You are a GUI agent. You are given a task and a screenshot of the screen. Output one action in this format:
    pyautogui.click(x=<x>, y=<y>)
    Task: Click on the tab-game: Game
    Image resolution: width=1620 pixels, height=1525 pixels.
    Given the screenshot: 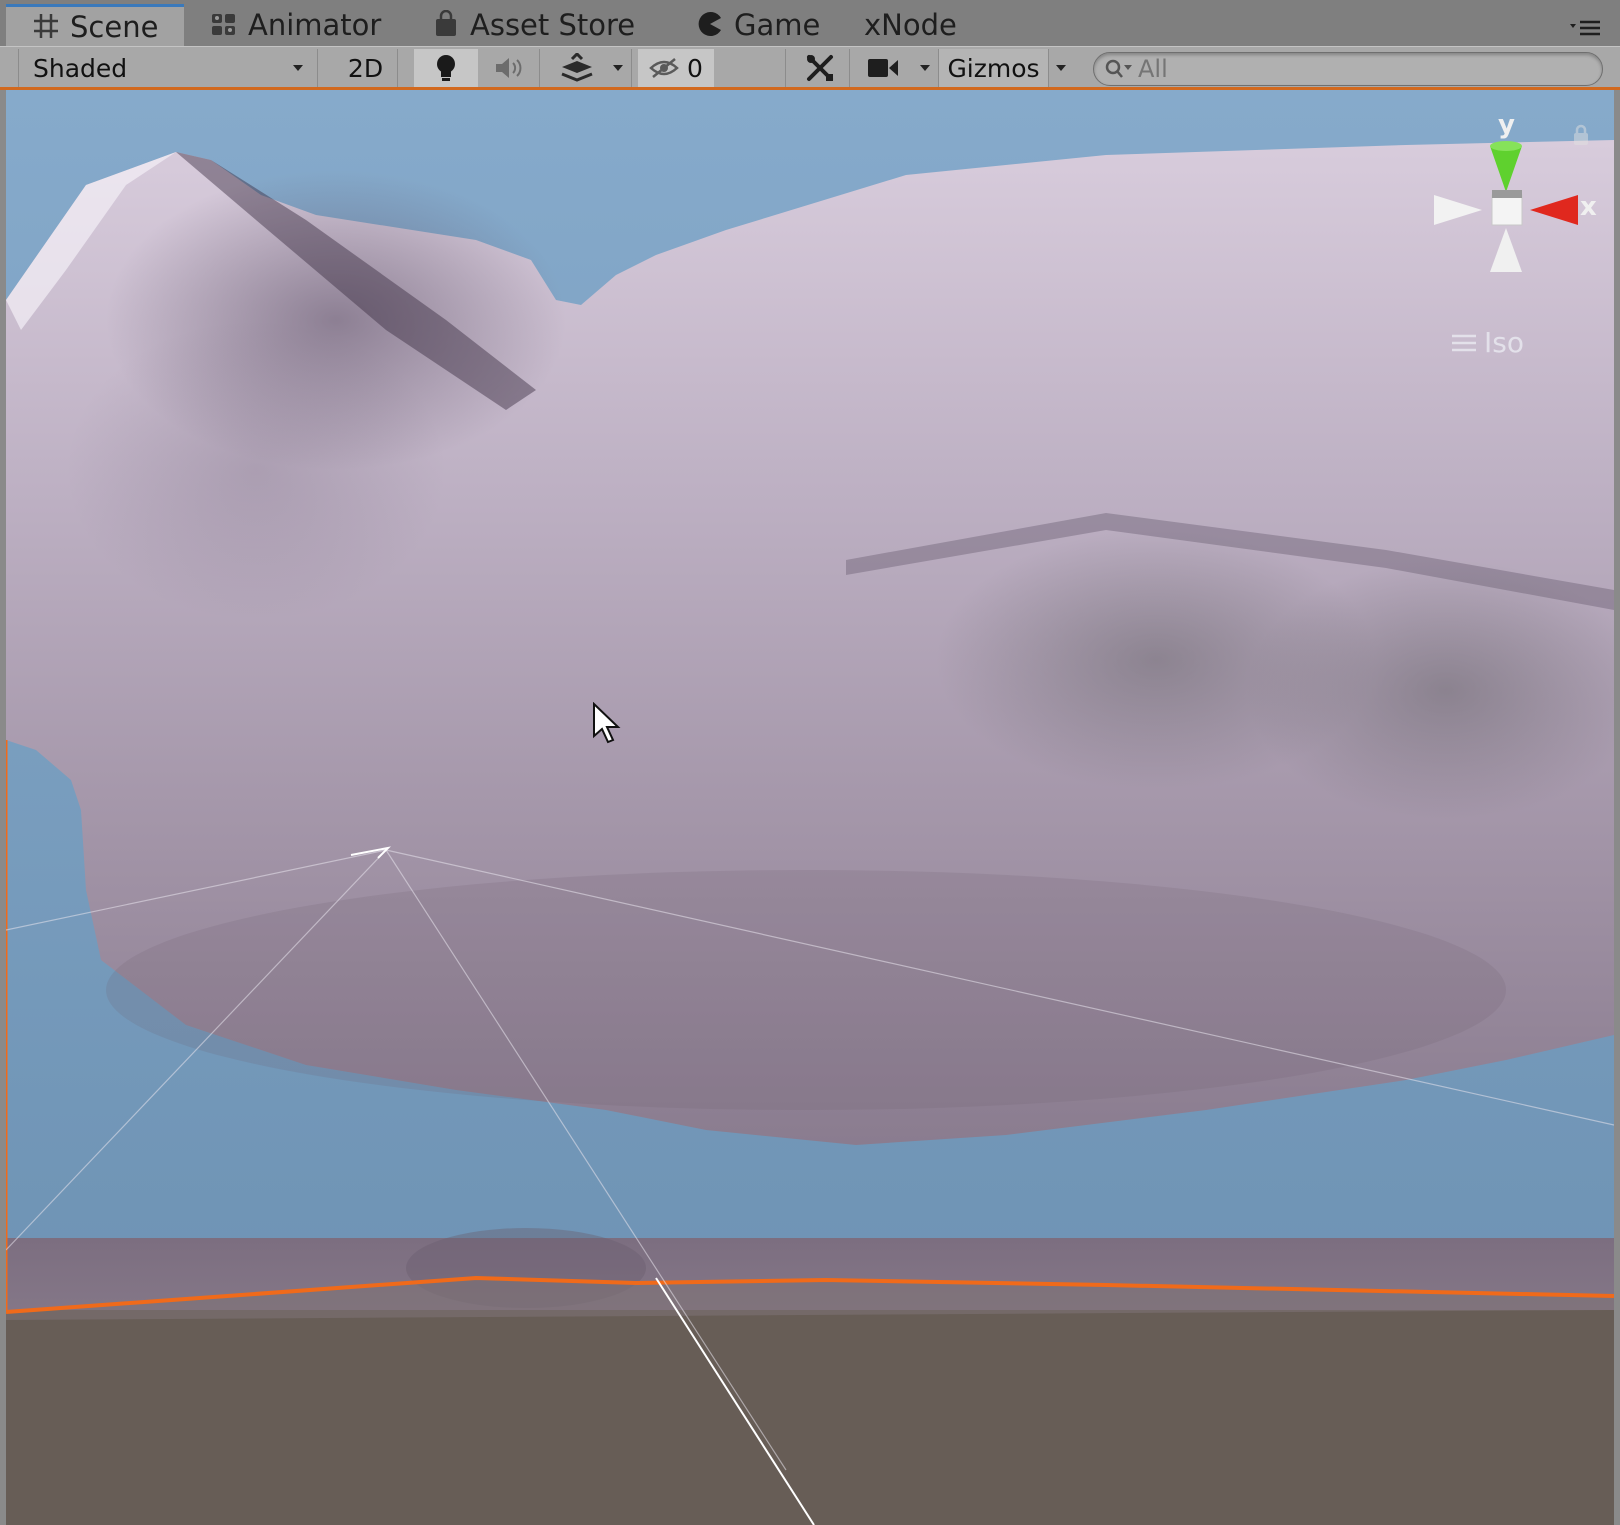 What is the action you would take?
    pyautogui.click(x=750, y=25)
    